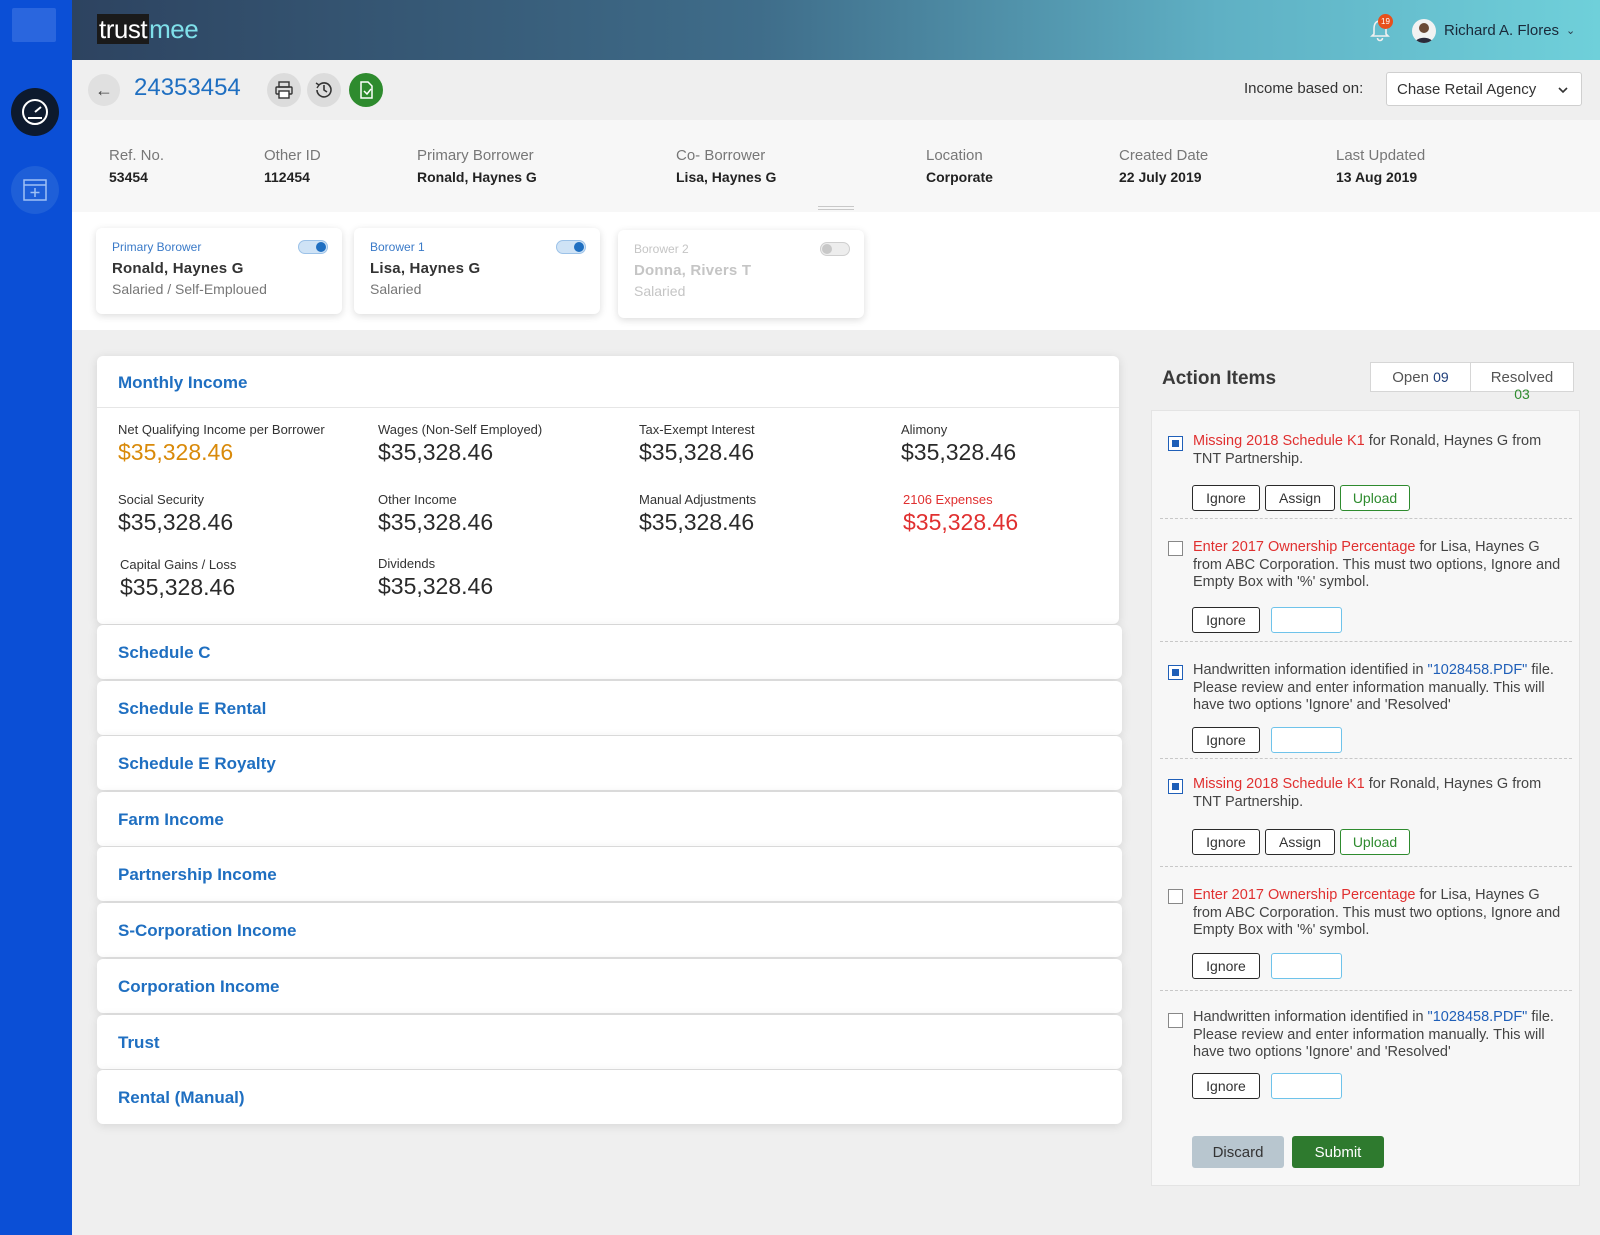  What do you see at coordinates (959, 177) in the screenshot?
I see `location-value: Corporate` at bounding box center [959, 177].